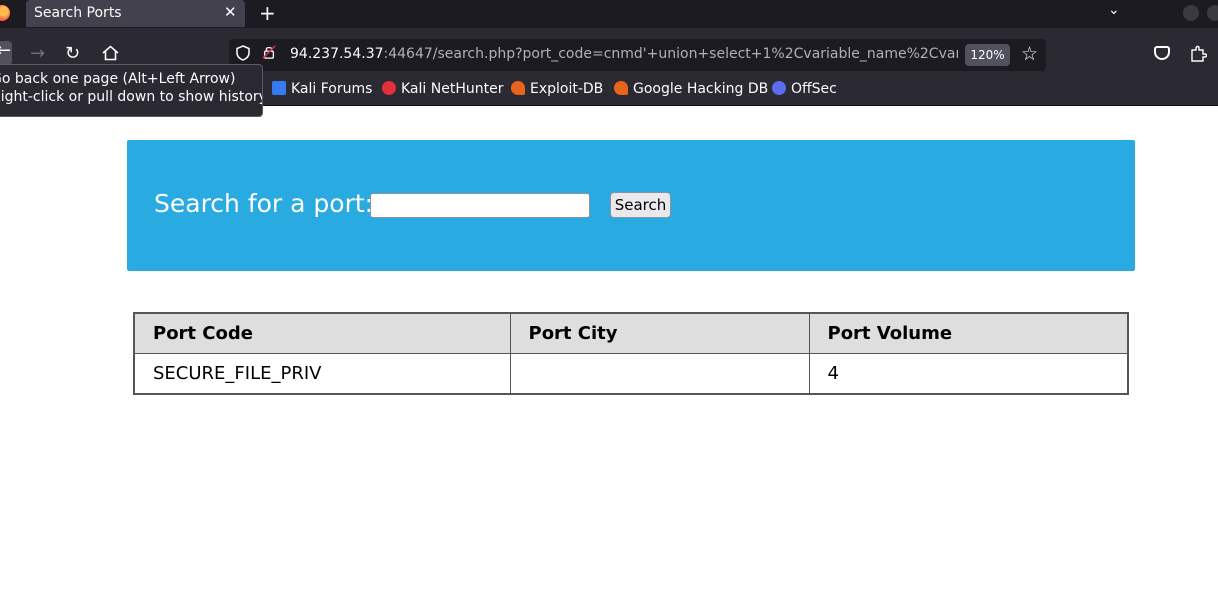 The image size is (1218, 608). I want to click on bookmark-label: Kali NetHunter, so click(452, 89).